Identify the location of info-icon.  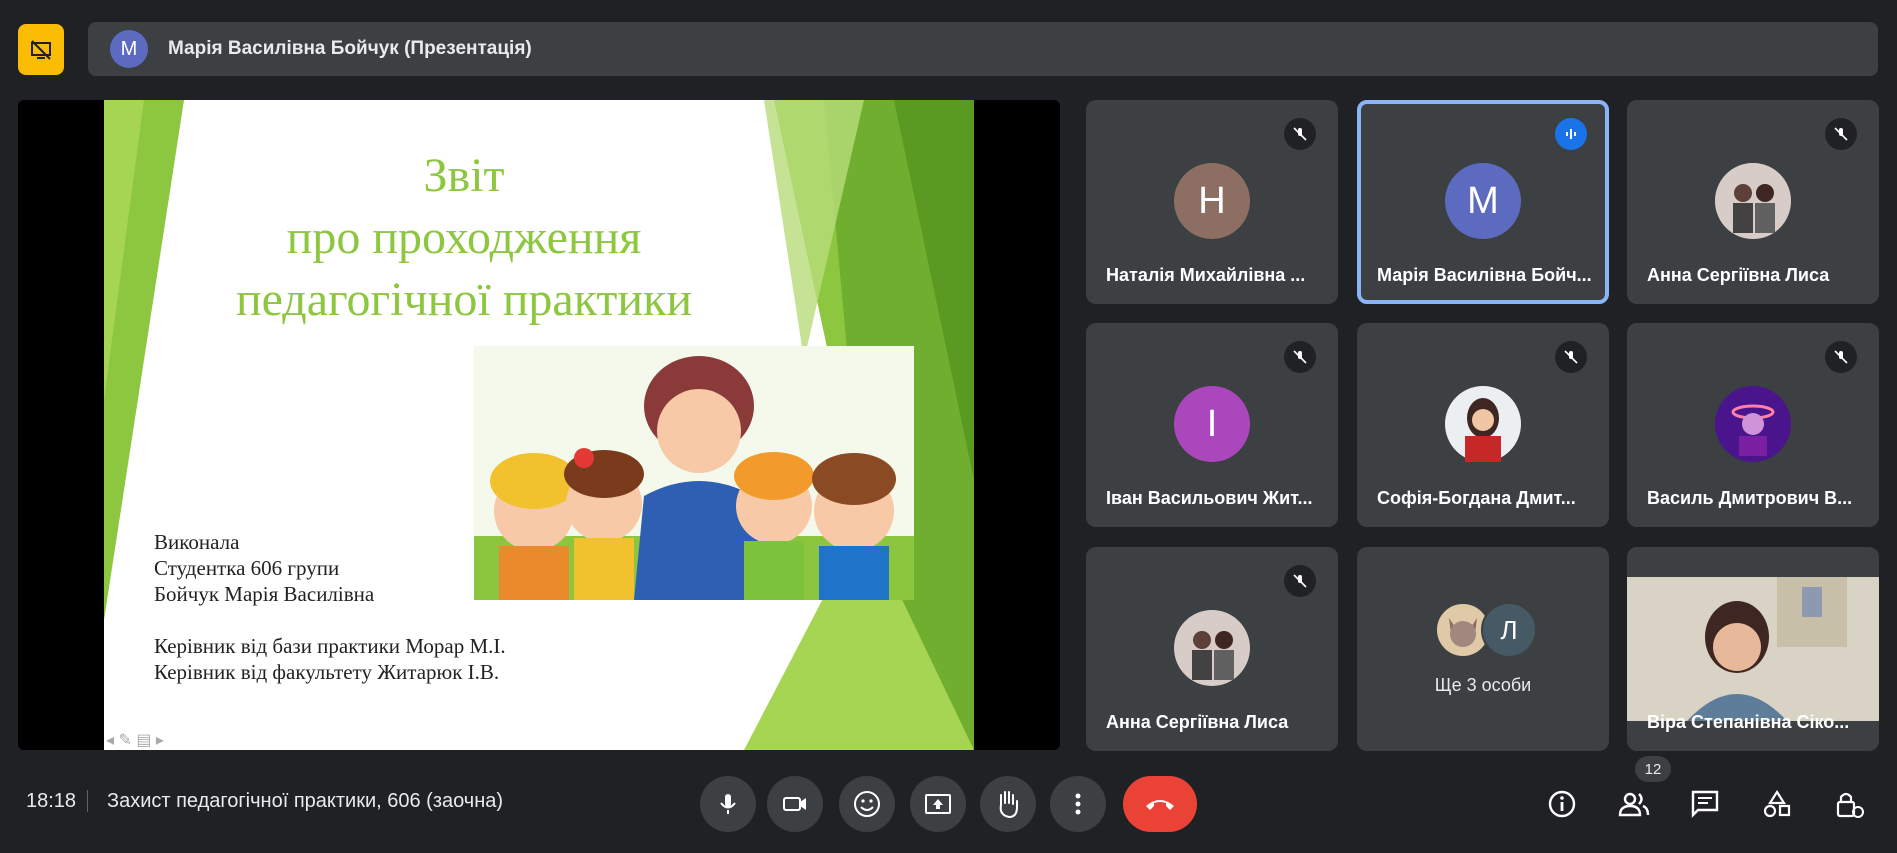
(1562, 804).